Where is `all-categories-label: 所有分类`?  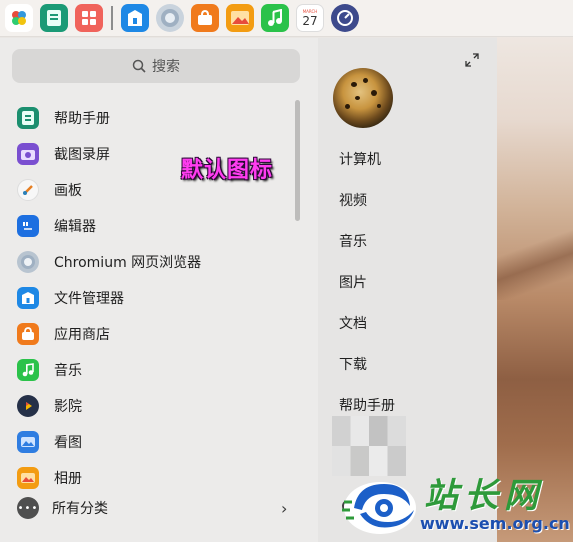
all-categories-label: 所有分类 is located at coordinates (80, 509).